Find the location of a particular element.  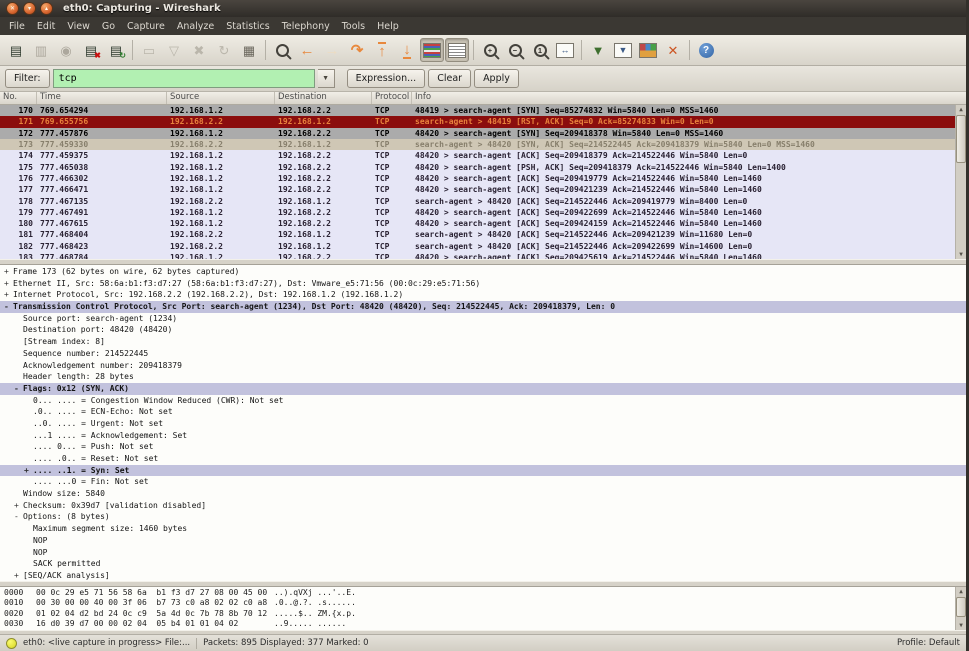

capture-restart-button: ▤ ↻ is located at coordinates (116, 50).